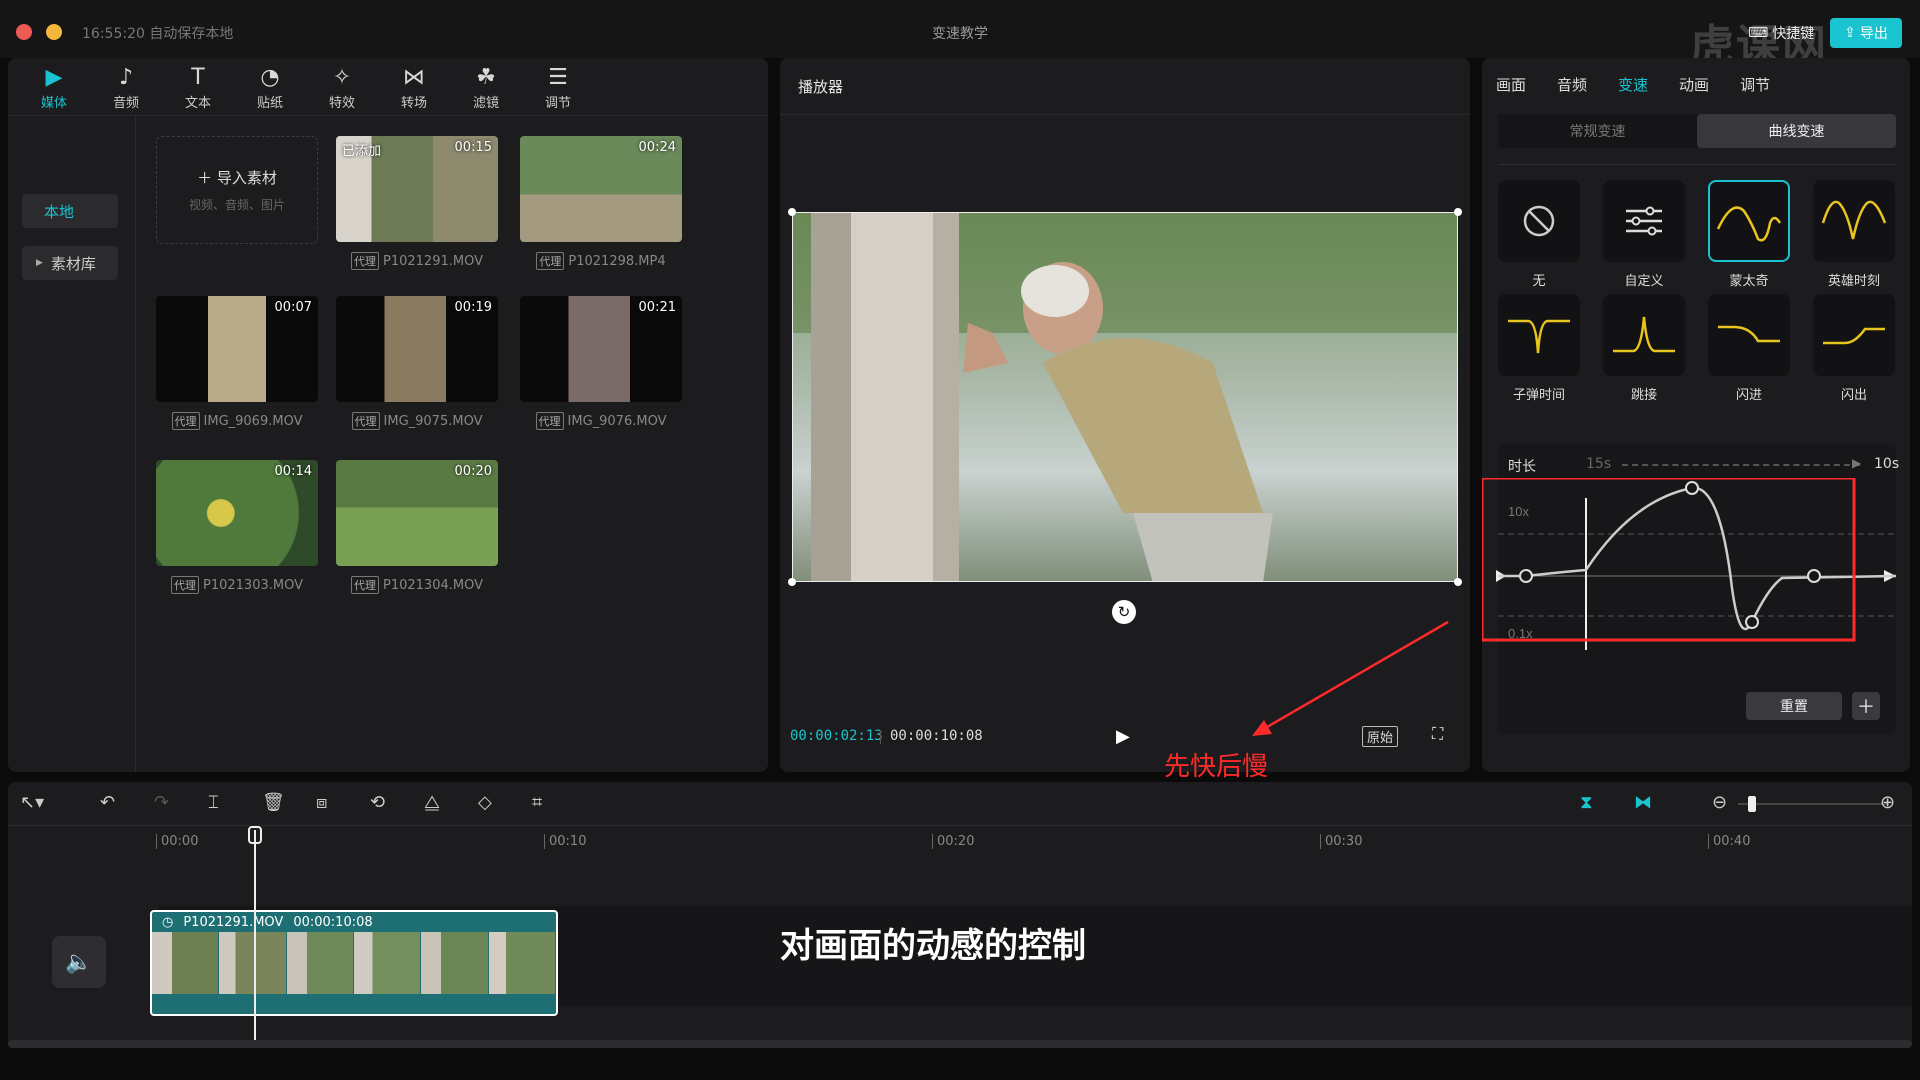 The height and width of the screenshot is (1080, 1920). What do you see at coordinates (273, 802) in the screenshot?
I see `delete-icon: 🗑` at bounding box center [273, 802].